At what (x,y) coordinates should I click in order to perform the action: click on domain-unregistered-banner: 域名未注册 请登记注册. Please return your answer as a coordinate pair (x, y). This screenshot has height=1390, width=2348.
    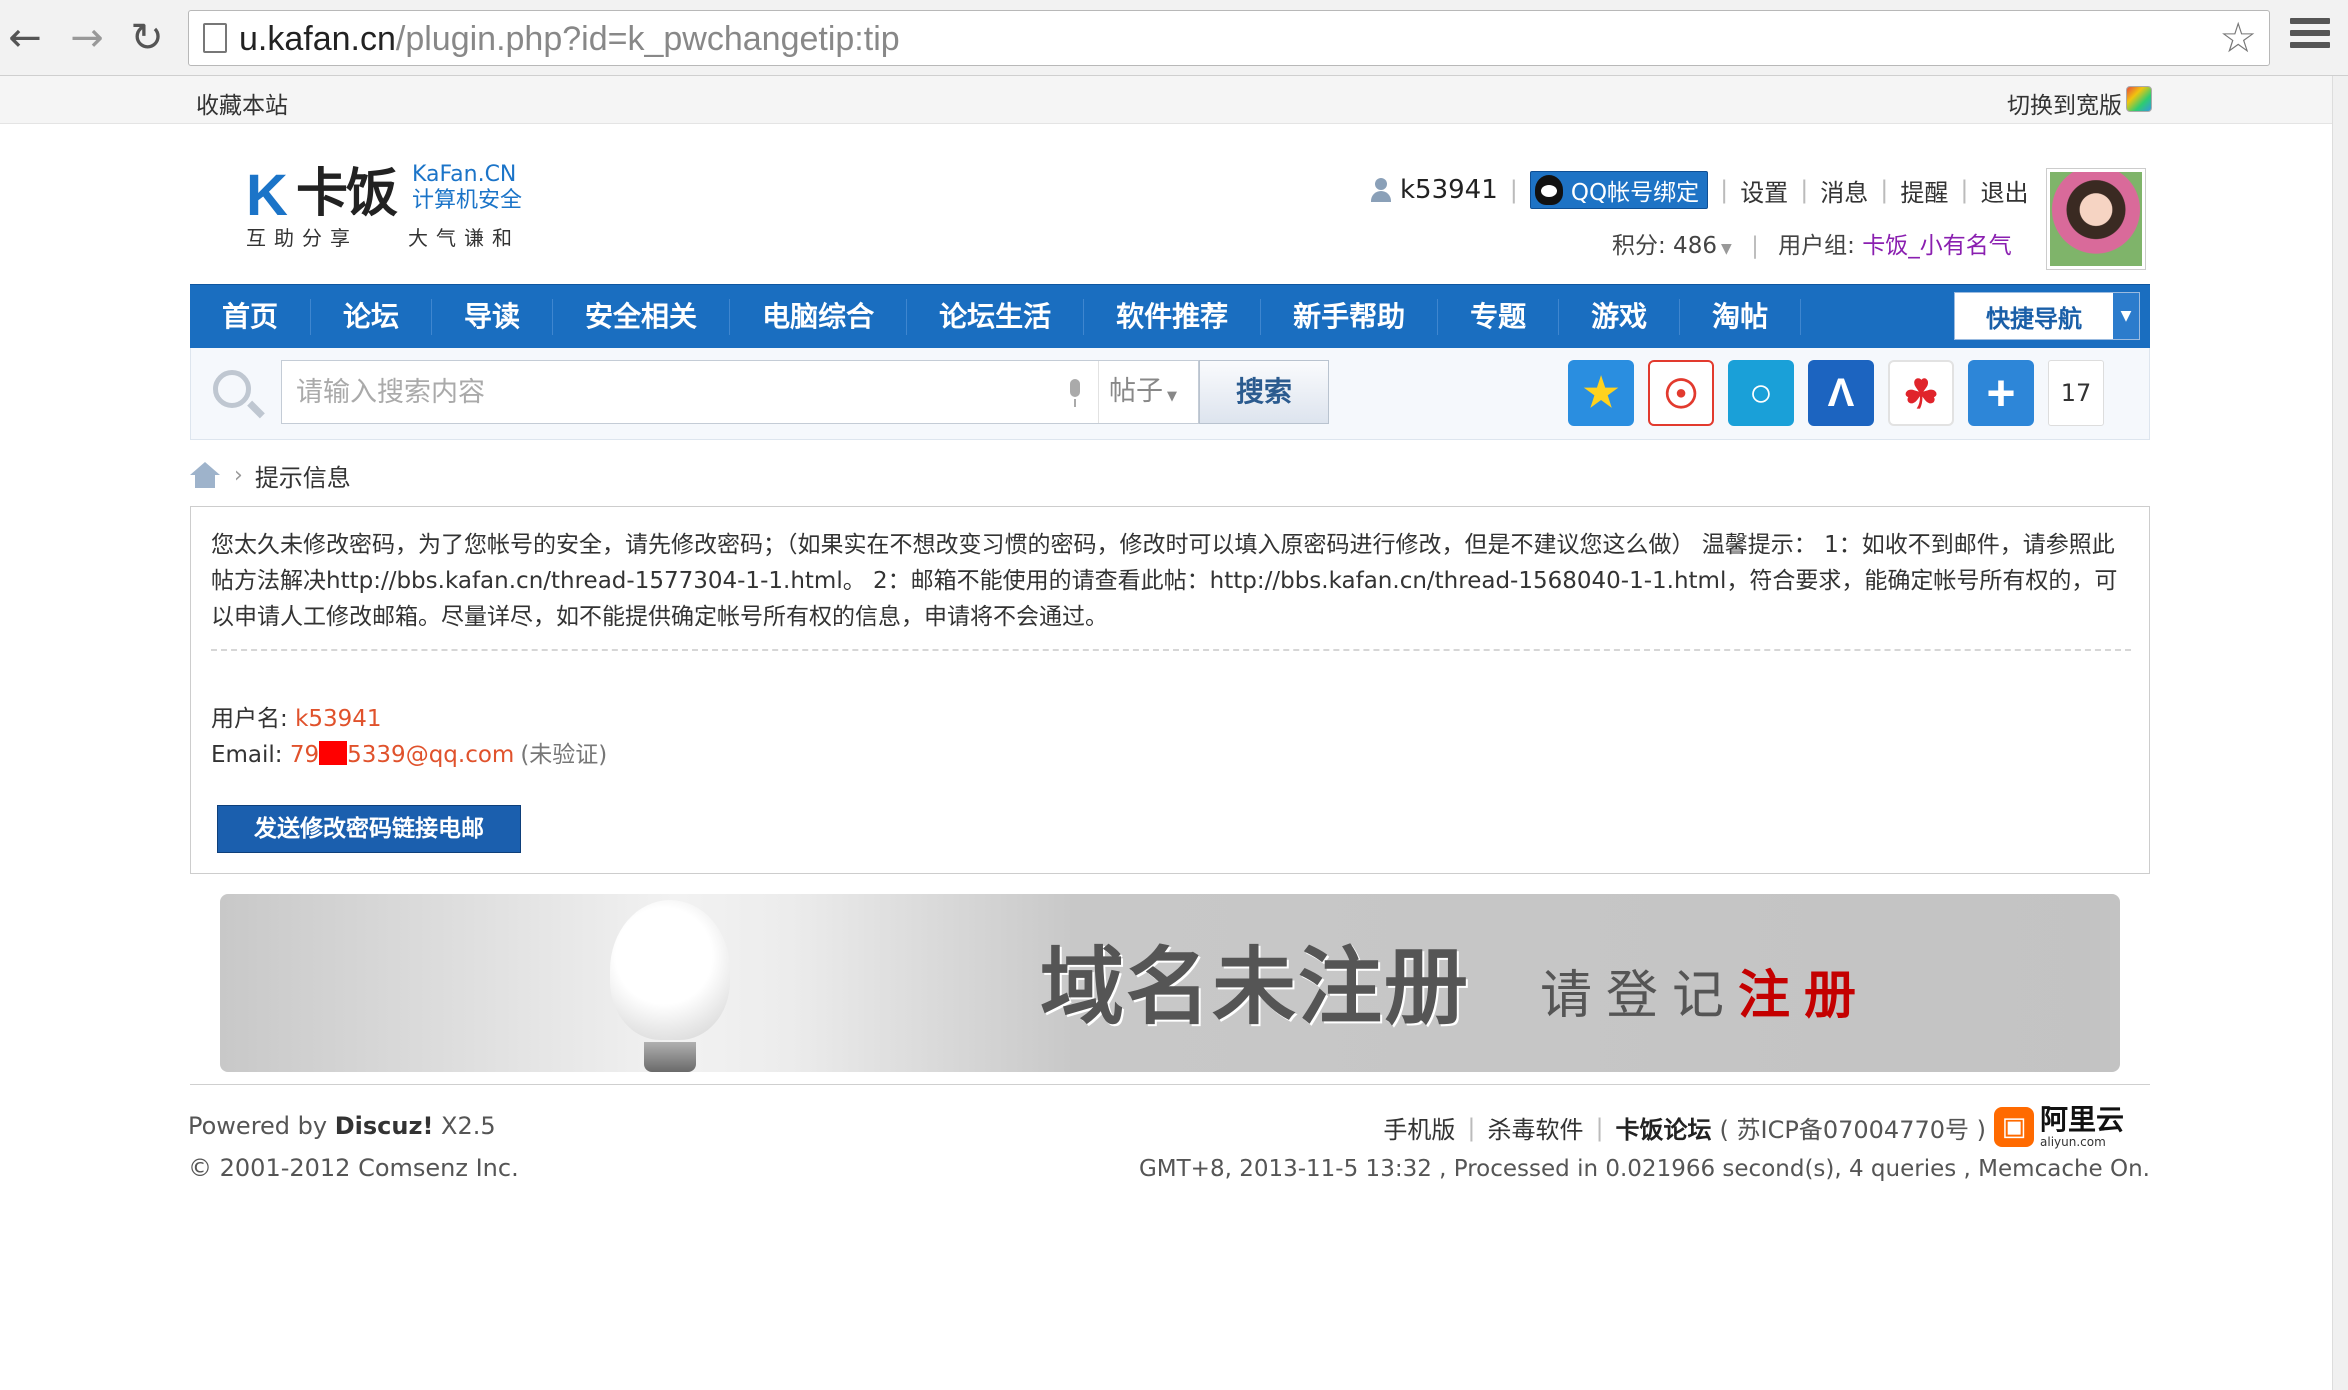
    Looking at the image, I should click on (1170, 983).